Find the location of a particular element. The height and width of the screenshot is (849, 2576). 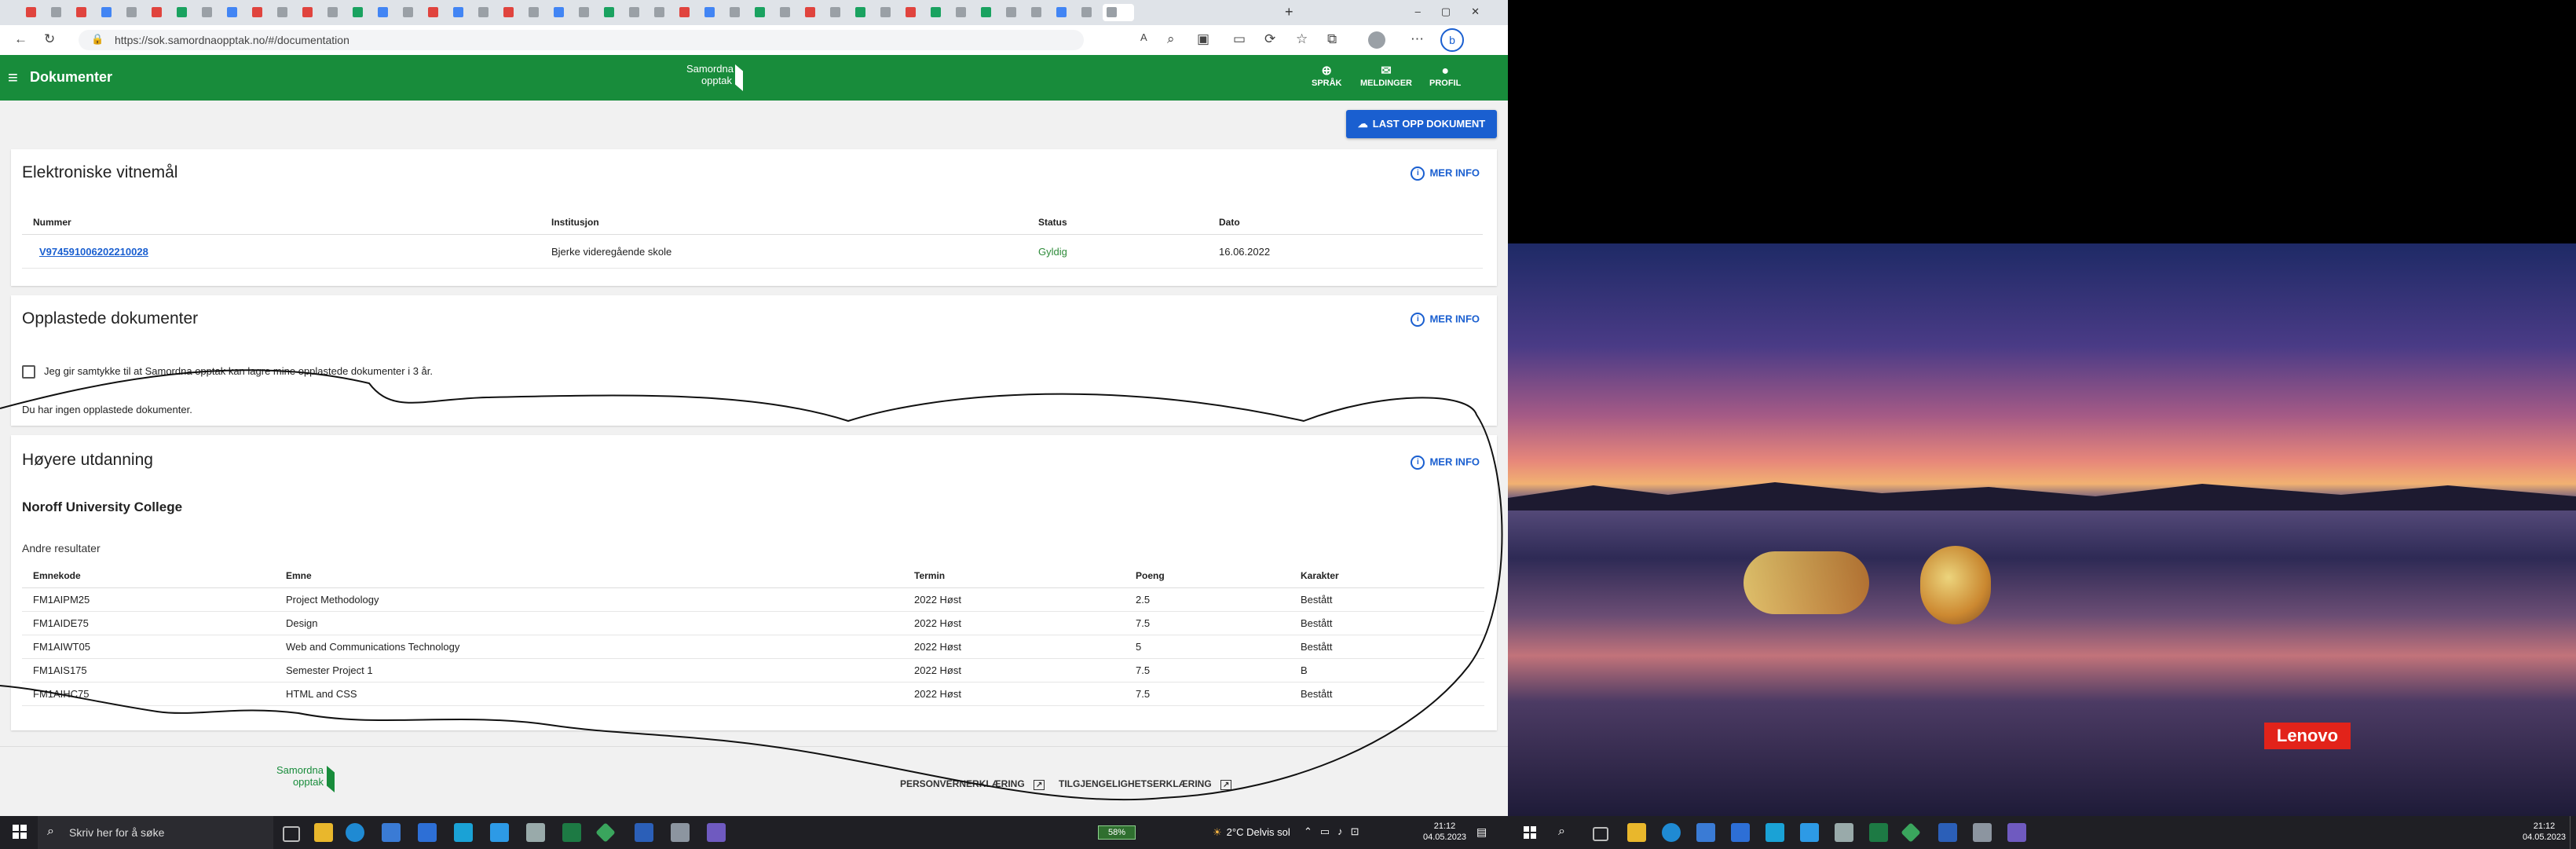

collections-icon: ⧉ is located at coordinates (1332, 39).